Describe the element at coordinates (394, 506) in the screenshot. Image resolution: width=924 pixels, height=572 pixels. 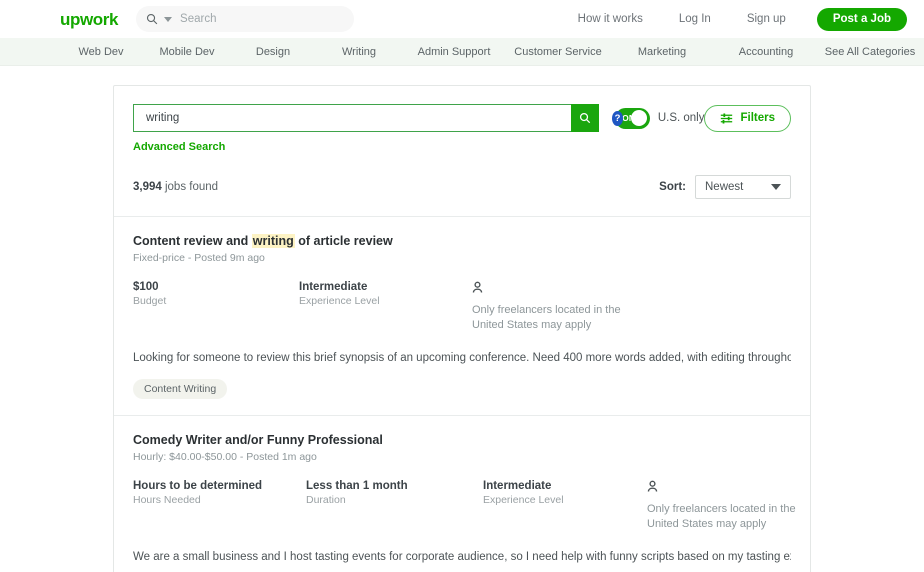
I see `job-attribute: Less than 1 month Duration` at that location.